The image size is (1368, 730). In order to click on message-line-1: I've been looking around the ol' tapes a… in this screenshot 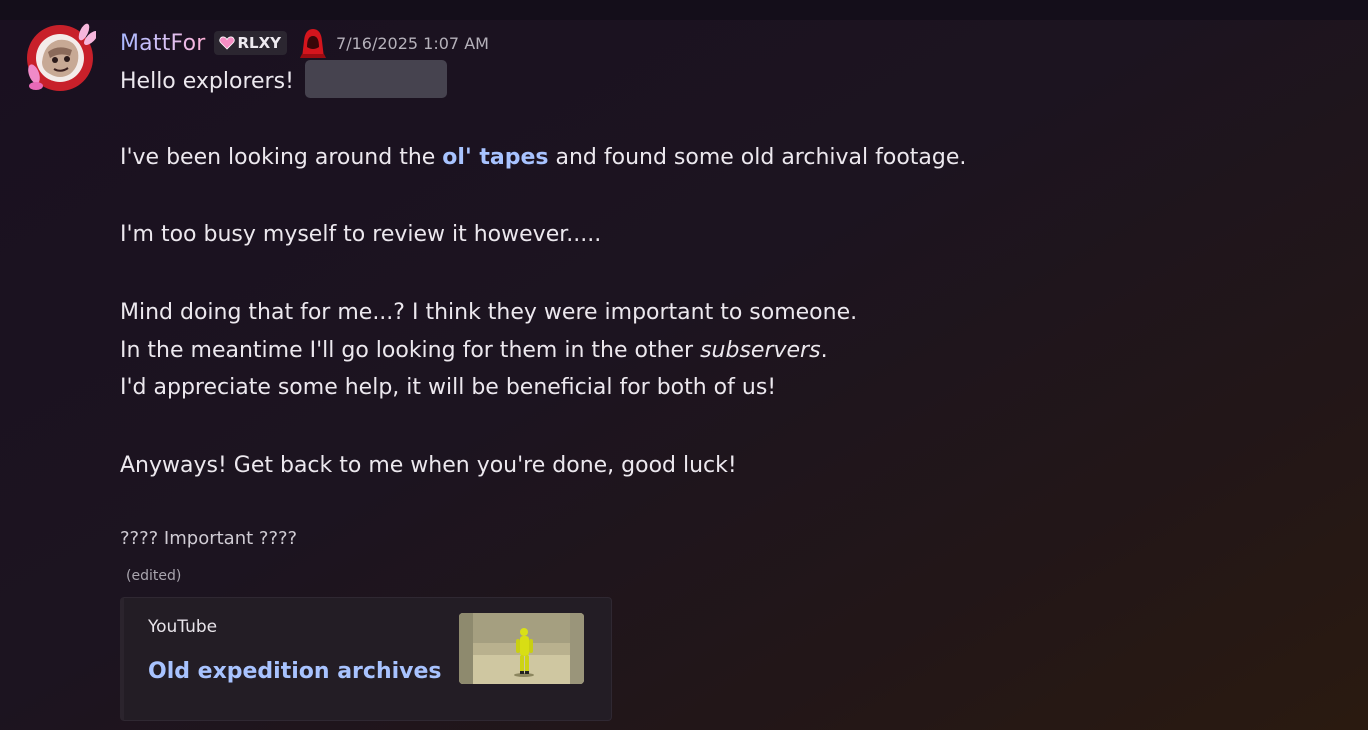, I will do `click(543, 158)`.